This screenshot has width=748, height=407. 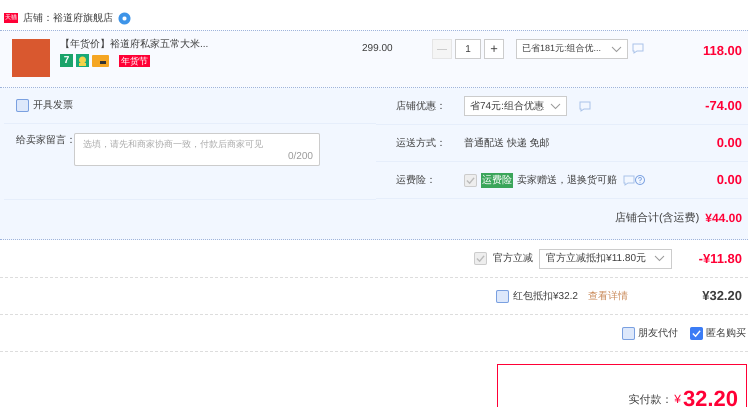 I want to click on shop-total: ¥44.00, so click(x=723, y=218).